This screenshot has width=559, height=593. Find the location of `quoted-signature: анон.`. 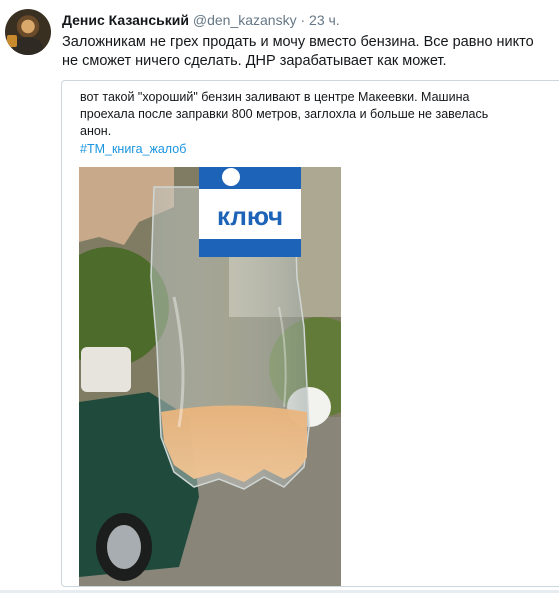

quoted-signature: анон. is located at coordinates (96, 131).